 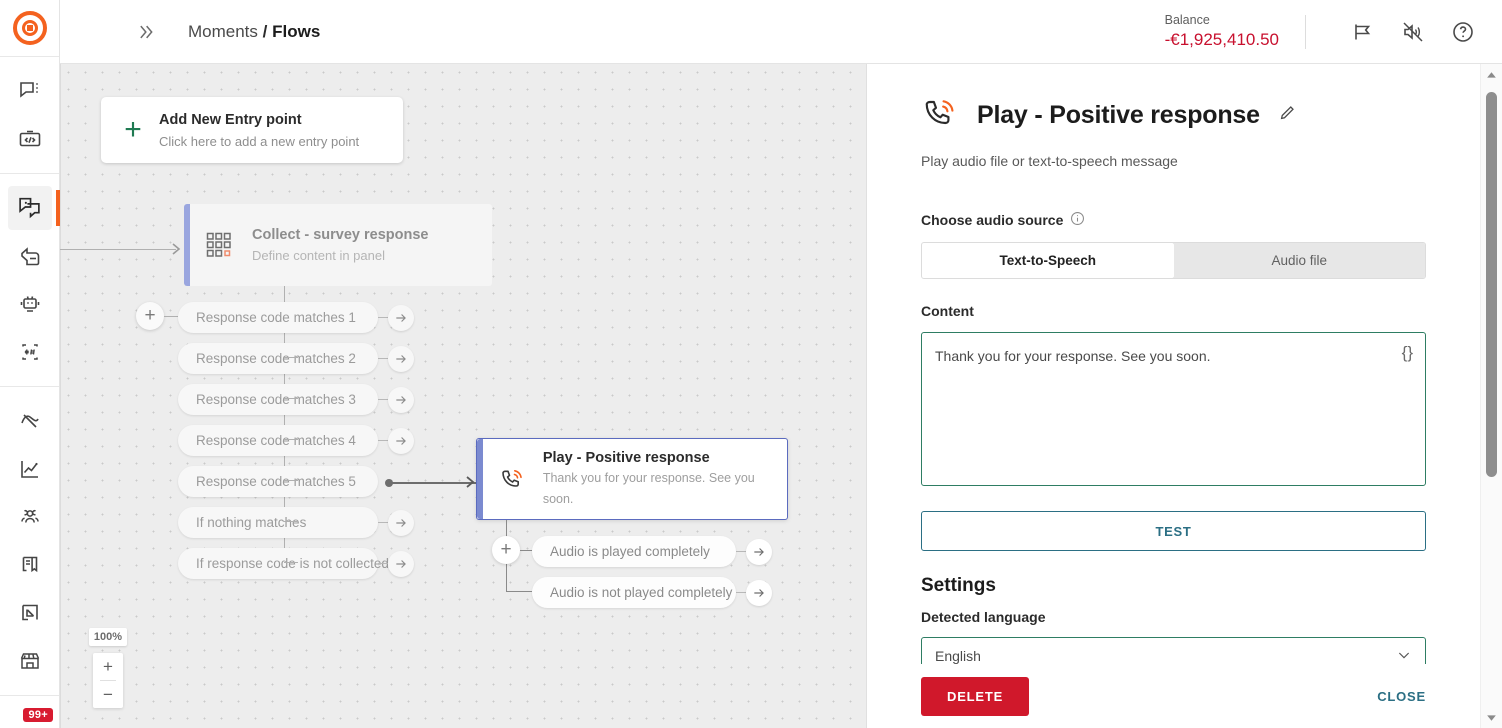 I want to click on audio-source-label: Choose audio source, so click(x=1173, y=220).